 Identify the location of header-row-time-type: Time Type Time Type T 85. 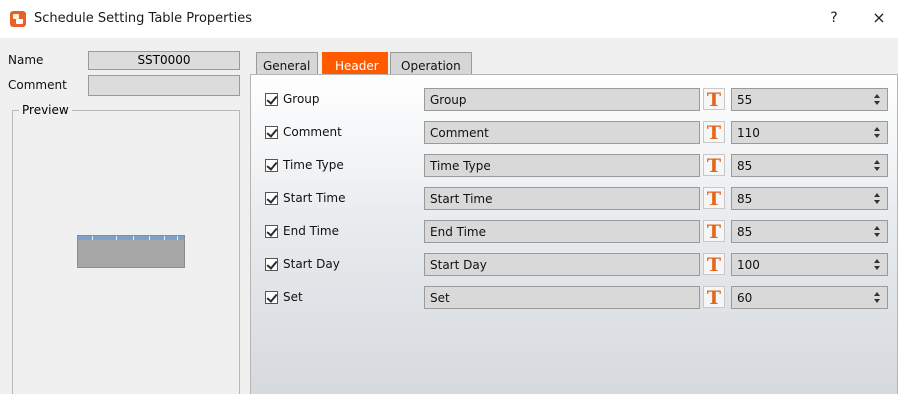
(574, 166).